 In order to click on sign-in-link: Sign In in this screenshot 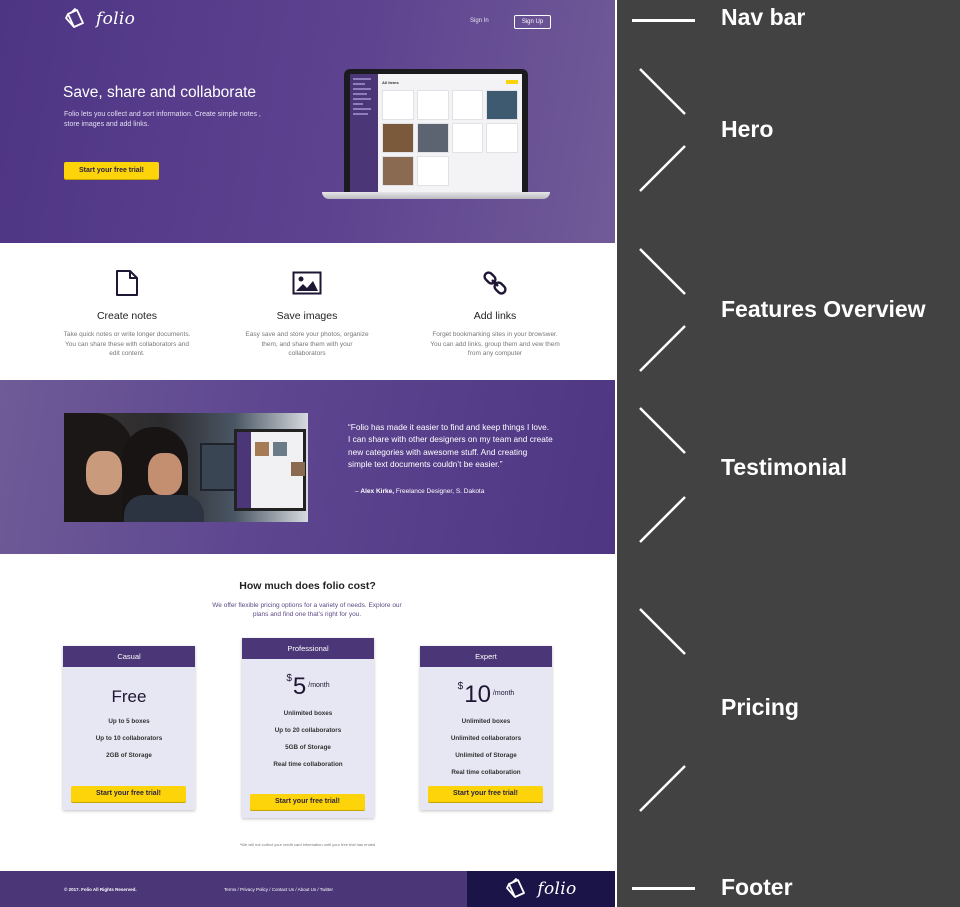, I will do `click(479, 21)`.